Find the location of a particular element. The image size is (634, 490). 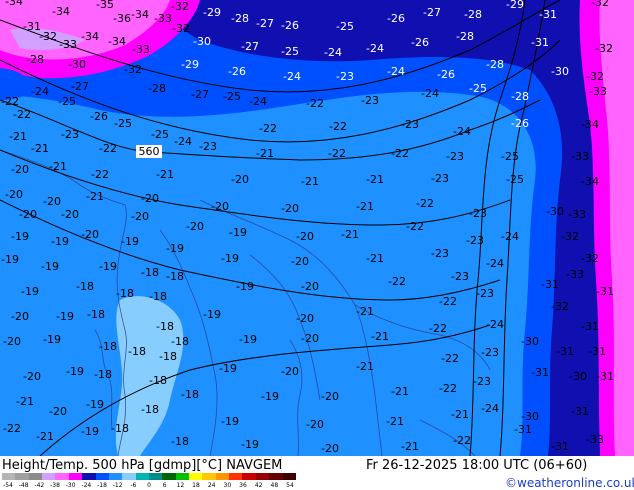

color-scale-label: 0 is located at coordinates (149, 485).